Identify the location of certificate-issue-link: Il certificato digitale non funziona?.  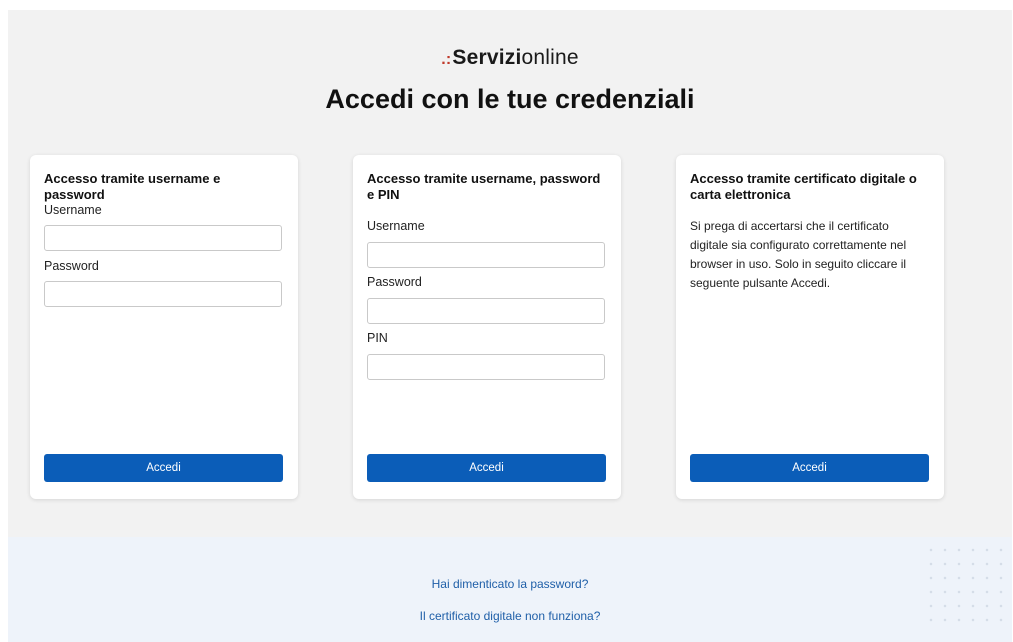
(510, 616).